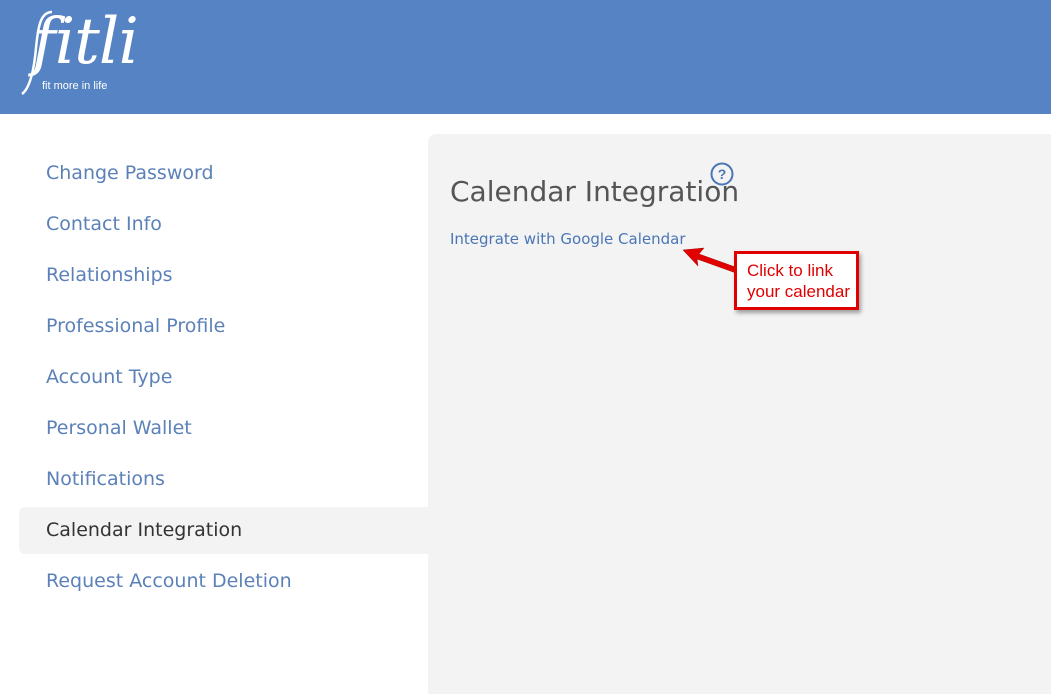  What do you see at coordinates (223, 428) in the screenshot?
I see `sidebar-item-personal-wallet: Personal Wallet` at bounding box center [223, 428].